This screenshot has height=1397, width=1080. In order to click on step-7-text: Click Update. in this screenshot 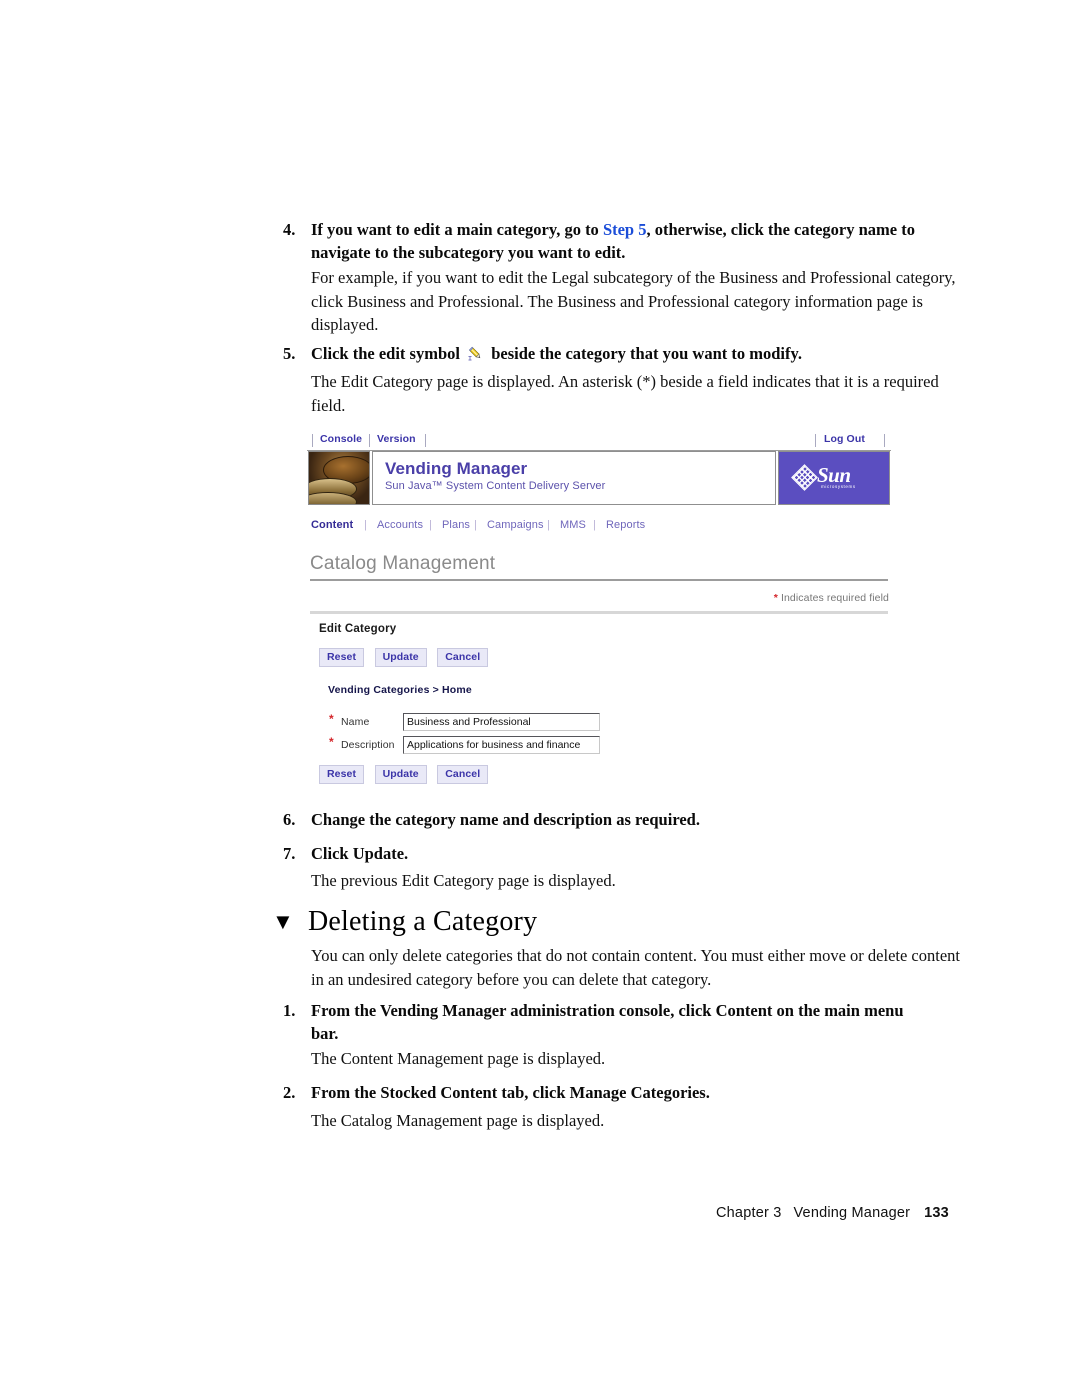, I will do `click(360, 853)`.